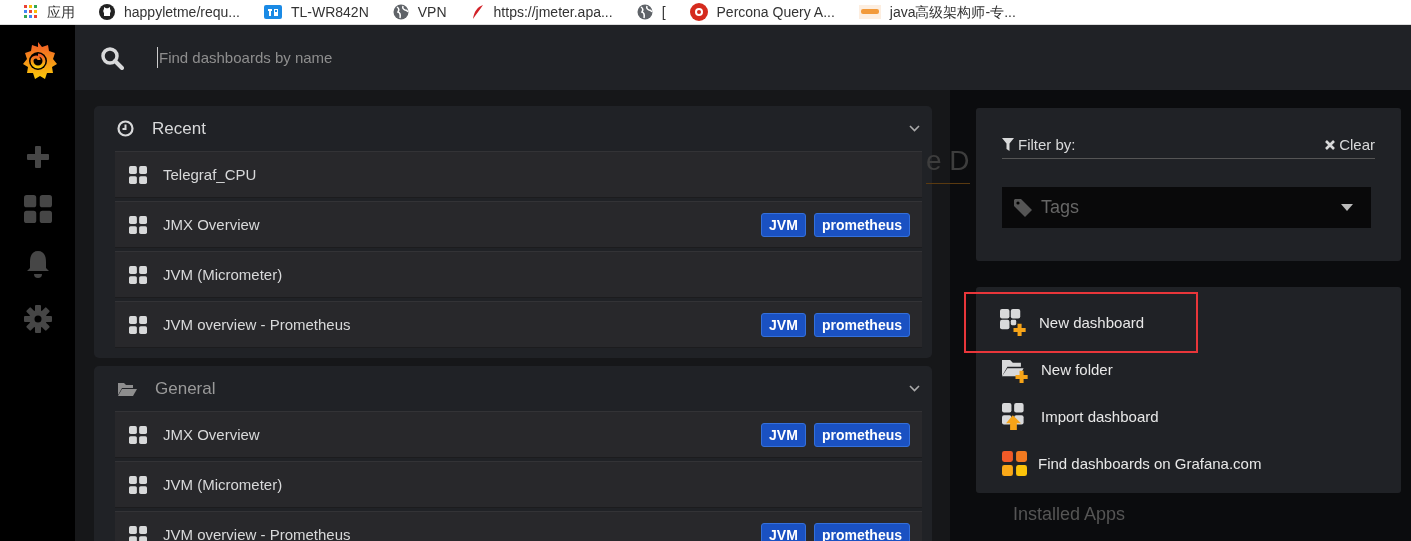 The width and height of the screenshot is (1411, 541). I want to click on section-header: Recent, so click(518, 128).